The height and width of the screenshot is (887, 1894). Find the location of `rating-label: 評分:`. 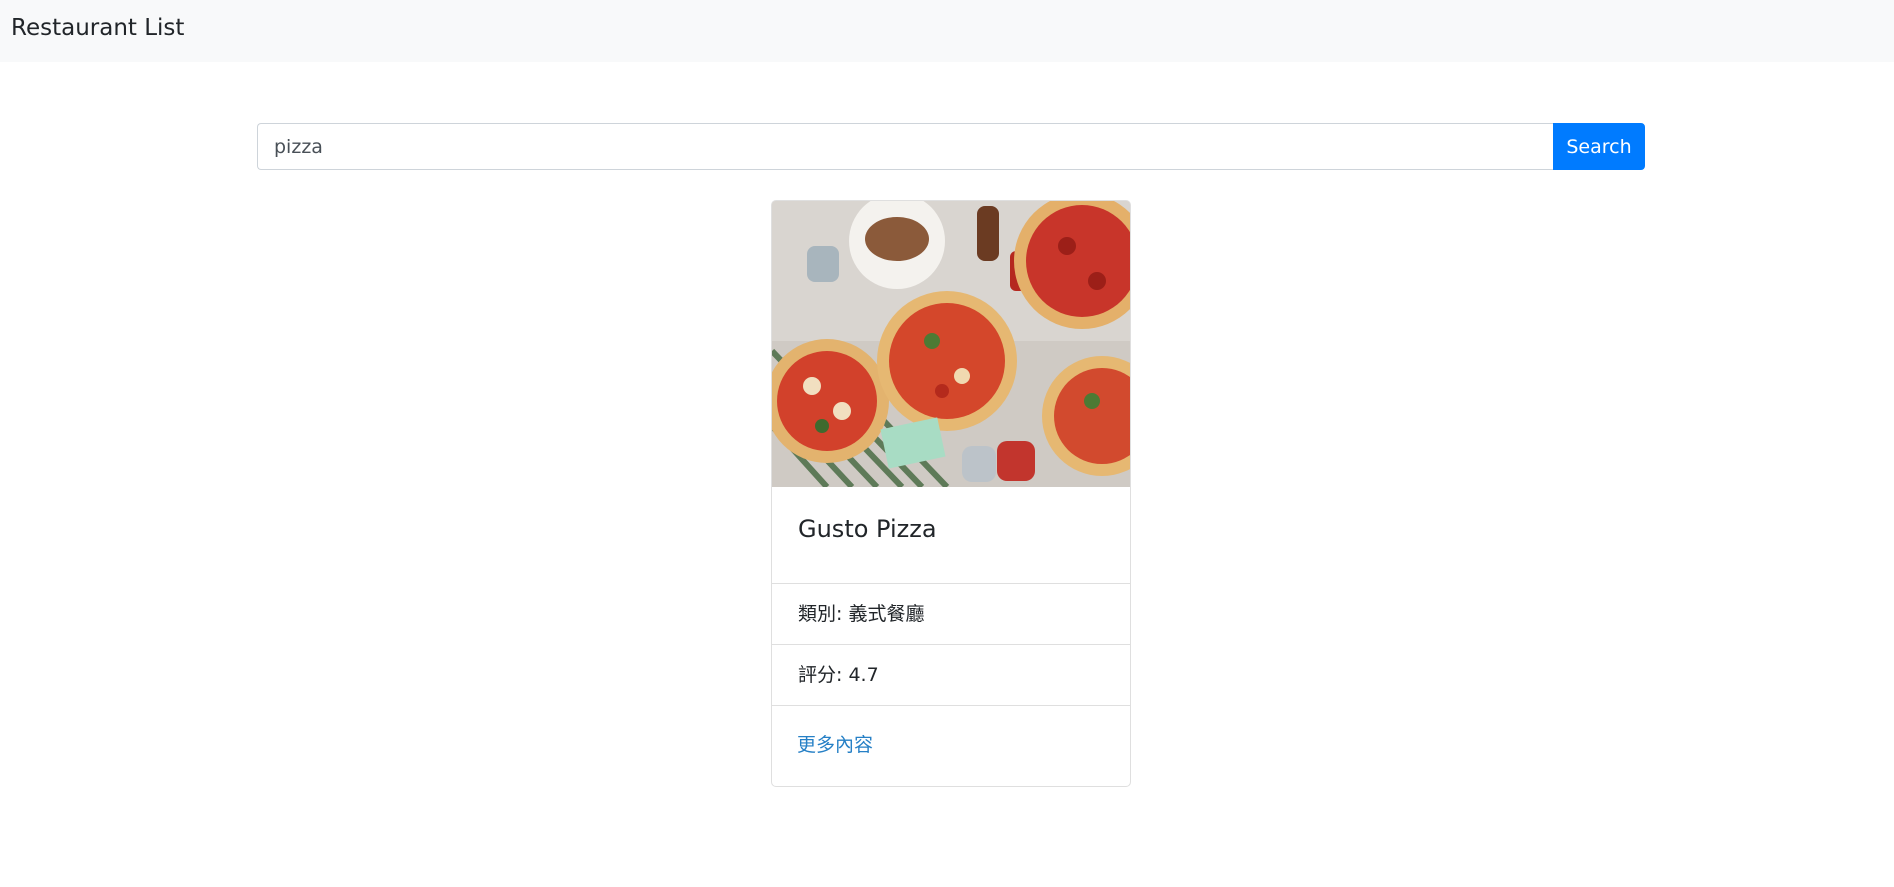

rating-label: 評分: is located at coordinates (820, 675).